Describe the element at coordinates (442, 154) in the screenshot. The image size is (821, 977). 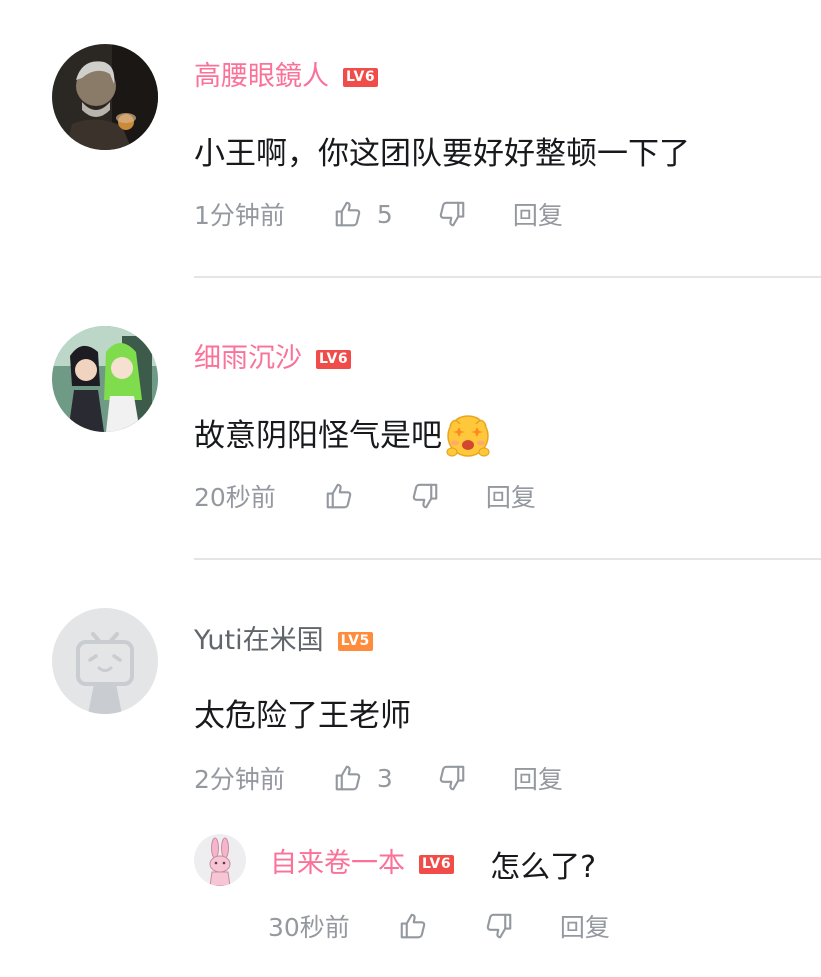
I see `comment-text: 小王啊，你这团队要好好整顿一下了` at that location.